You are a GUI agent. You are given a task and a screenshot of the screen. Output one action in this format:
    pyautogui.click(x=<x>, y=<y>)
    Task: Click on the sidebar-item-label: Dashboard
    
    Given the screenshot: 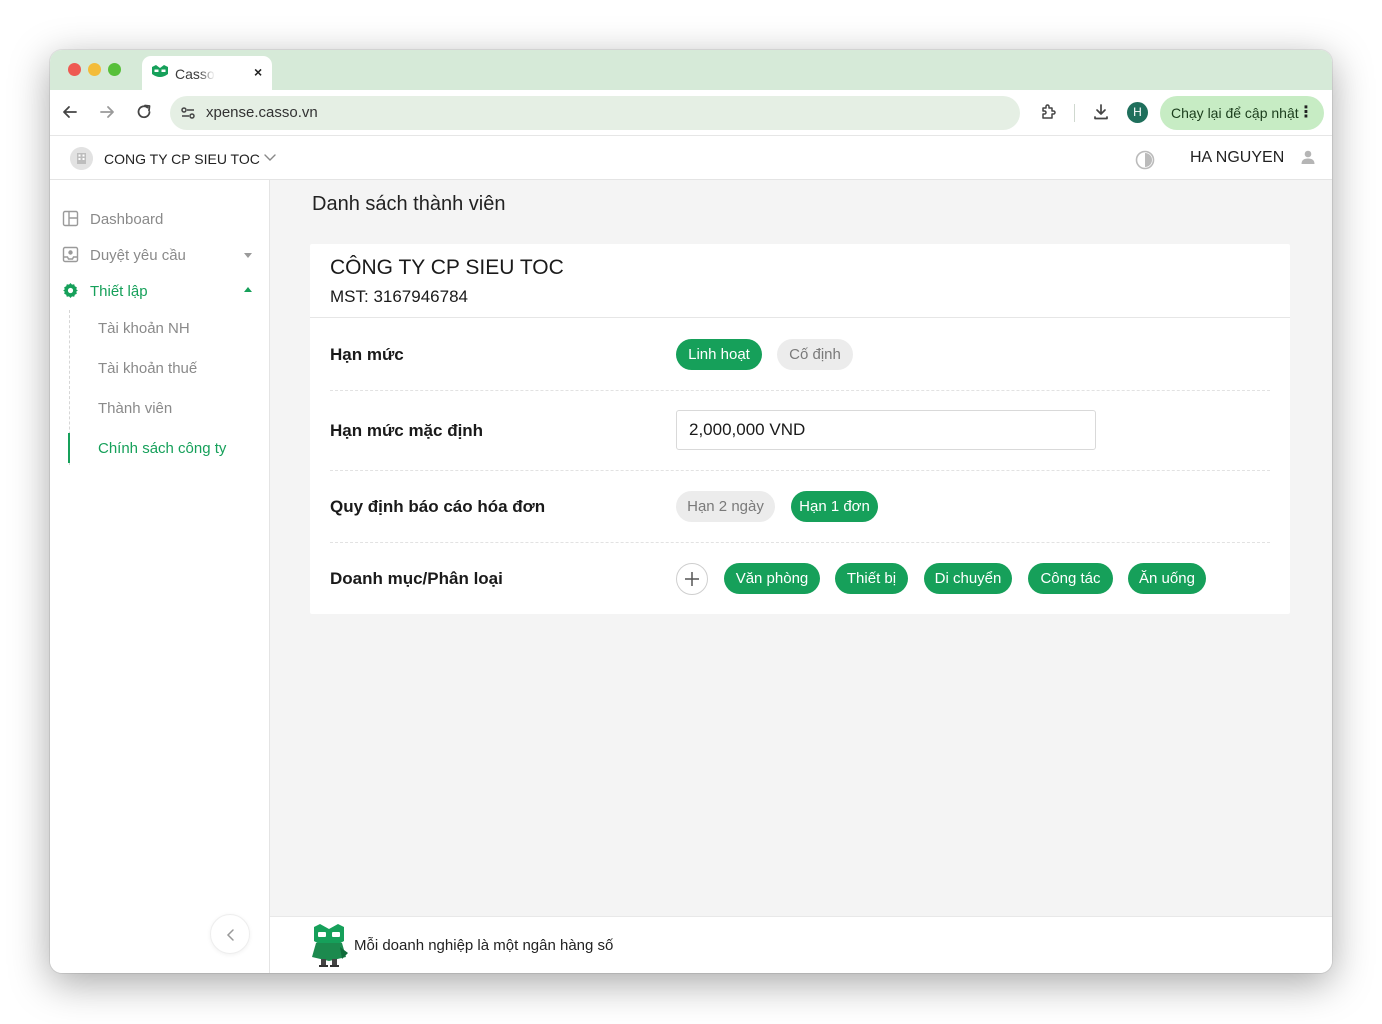 What is the action you would take?
    pyautogui.click(x=127, y=219)
    